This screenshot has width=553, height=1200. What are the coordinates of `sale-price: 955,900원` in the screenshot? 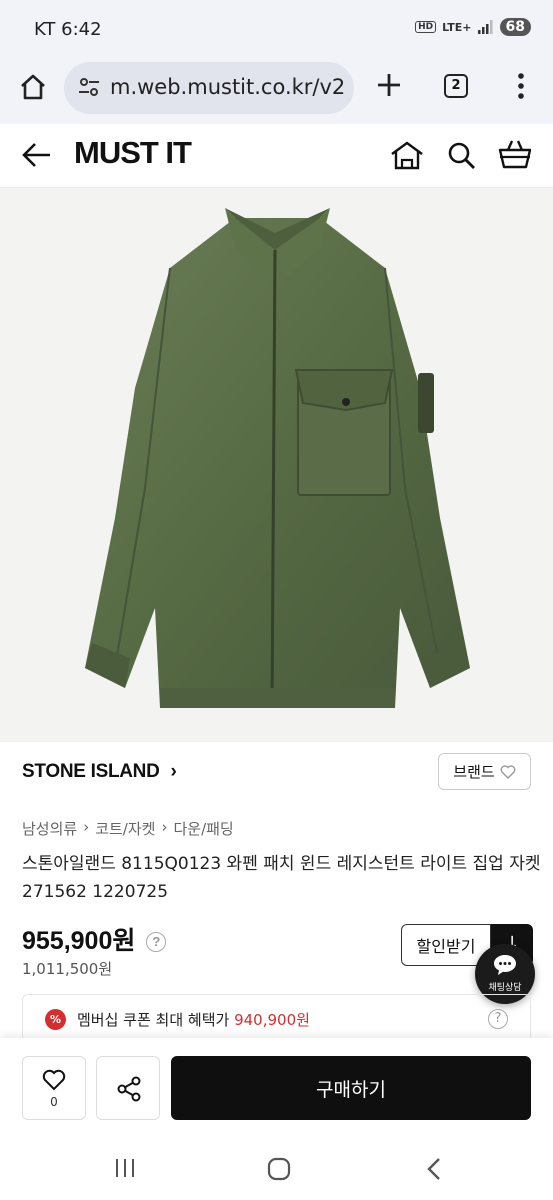 It's located at (79, 941).